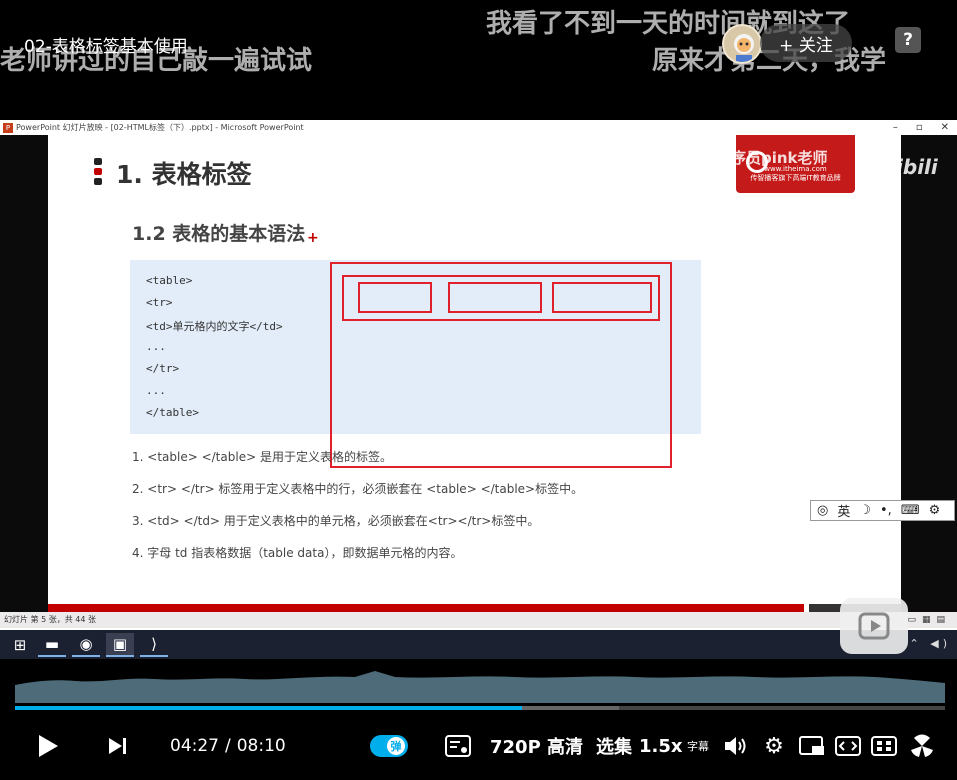 Image resolution: width=957 pixels, height=780 pixels. Describe the element at coordinates (426, 608) in the screenshot. I see `slide-footer-bar` at that location.